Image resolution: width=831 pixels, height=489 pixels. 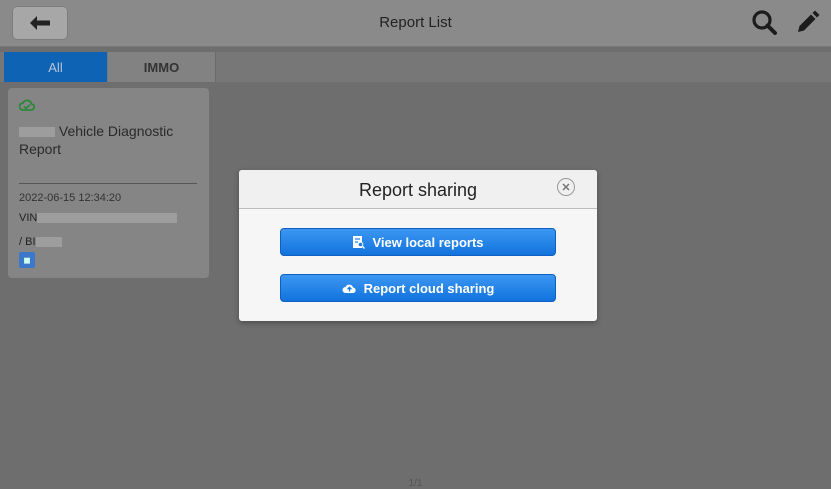 I want to click on cloud-upload-icon, so click(x=349, y=288).